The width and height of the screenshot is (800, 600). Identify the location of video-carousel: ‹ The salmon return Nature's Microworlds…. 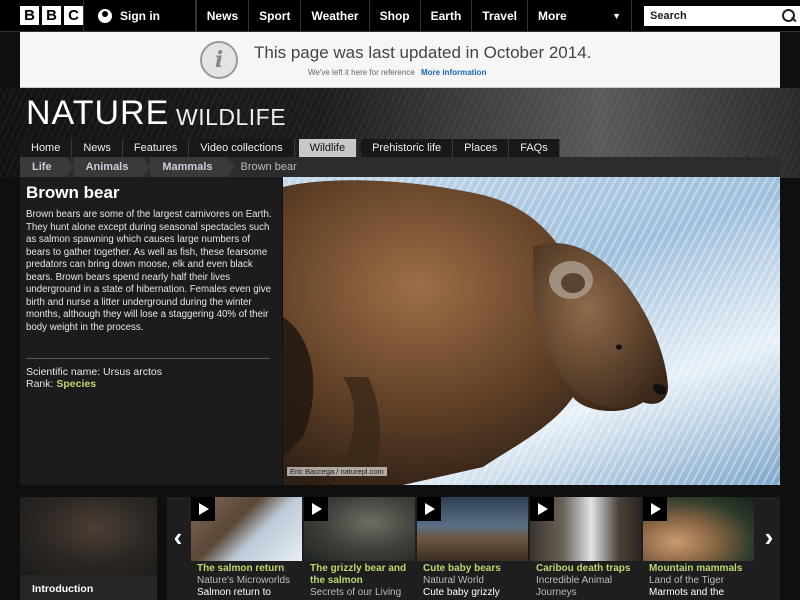
(473, 548).